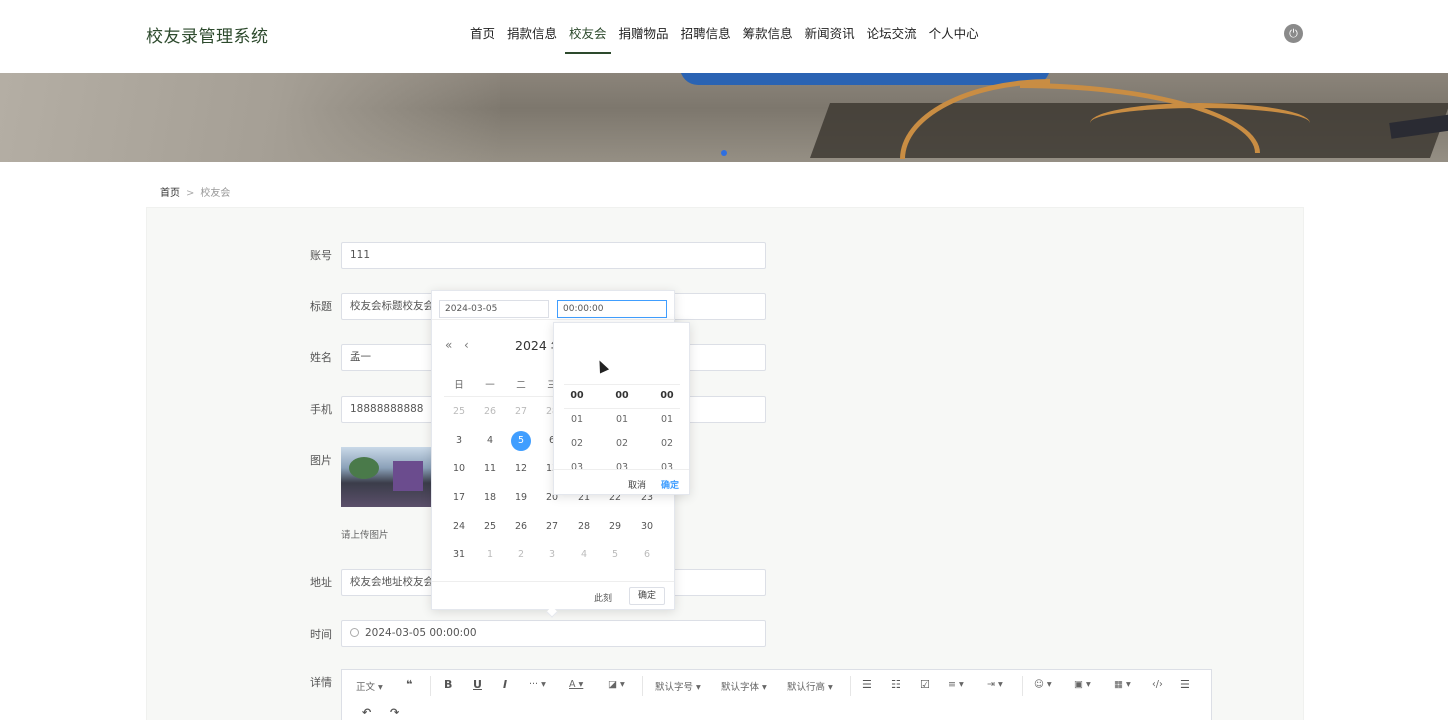 This screenshot has width=1448, height=720. What do you see at coordinates (521, 555) in the screenshot?
I see `calendar-day: 2` at bounding box center [521, 555].